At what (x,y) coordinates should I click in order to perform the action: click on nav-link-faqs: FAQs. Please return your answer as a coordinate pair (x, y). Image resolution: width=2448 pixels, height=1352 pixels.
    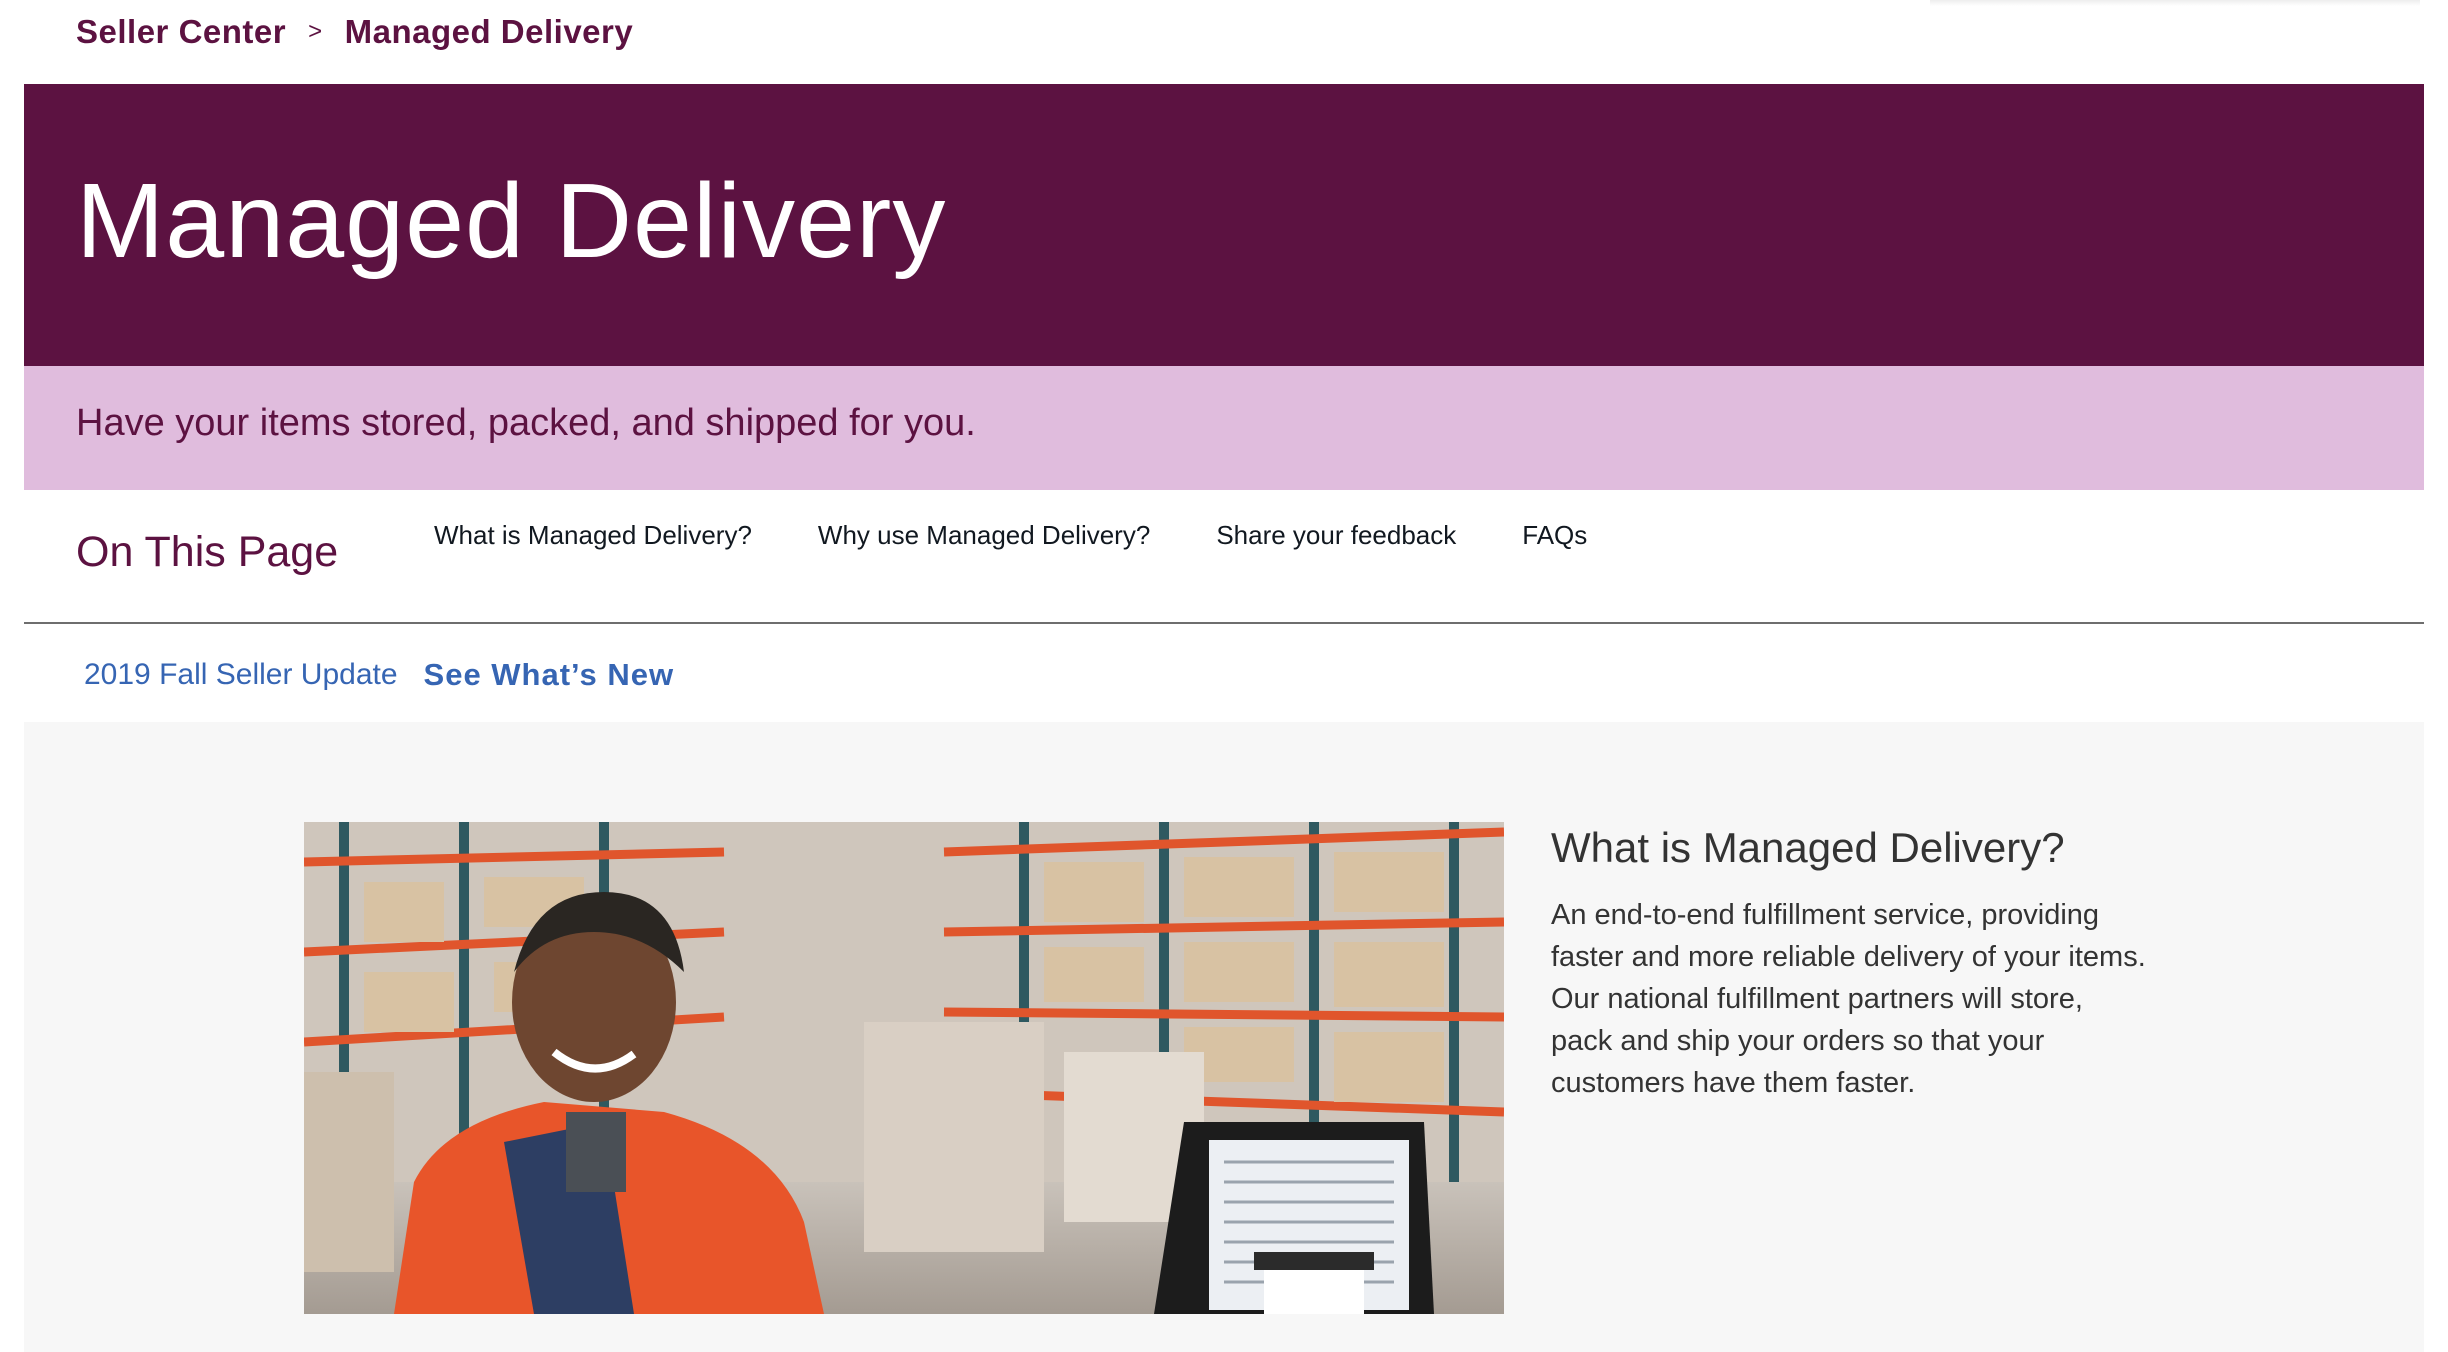
    Looking at the image, I should click on (1554, 535).